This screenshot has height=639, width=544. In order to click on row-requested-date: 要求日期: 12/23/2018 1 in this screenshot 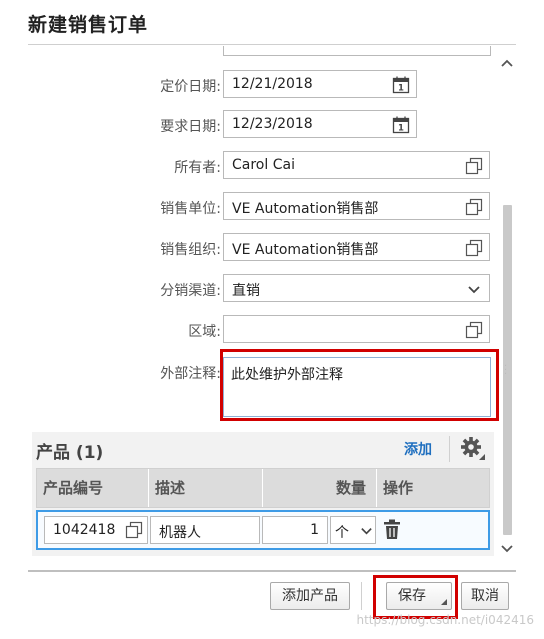, I will do `click(264, 124)`.